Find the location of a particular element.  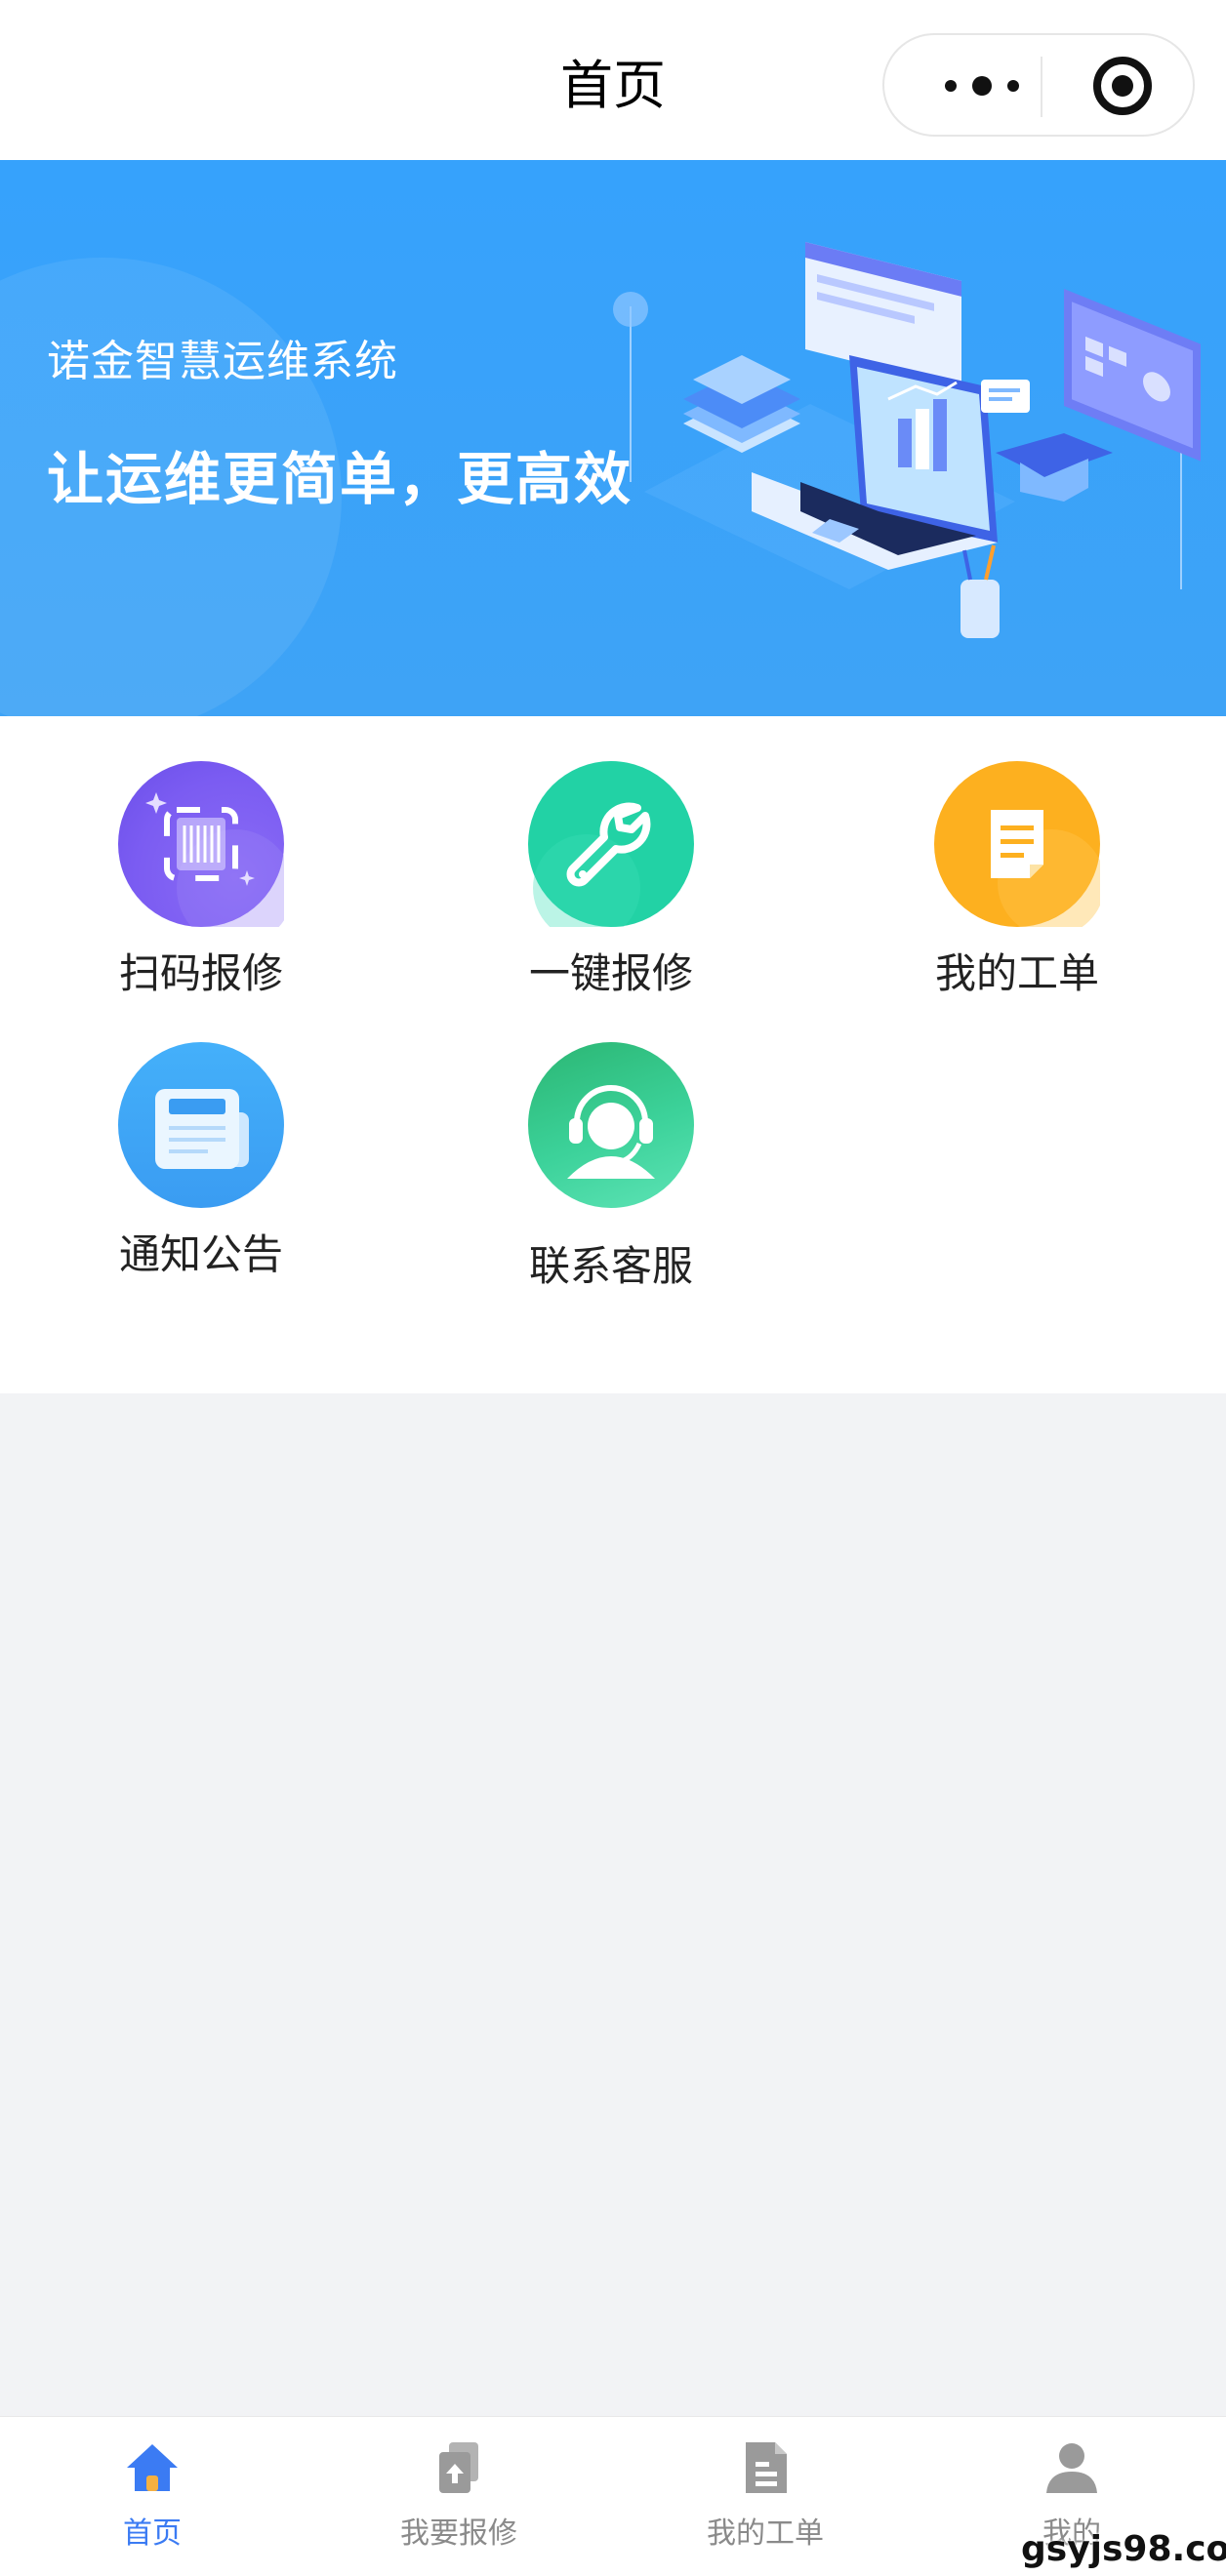

repair-upload-icon is located at coordinates (458, 2467).